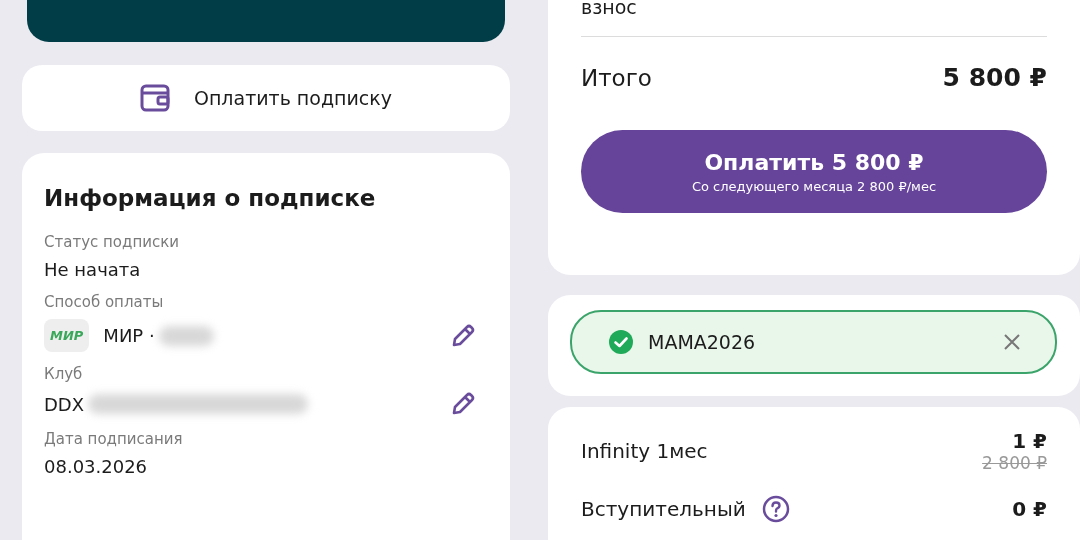 This screenshot has height=540, width=1080. I want to click on check-icon, so click(621, 342).